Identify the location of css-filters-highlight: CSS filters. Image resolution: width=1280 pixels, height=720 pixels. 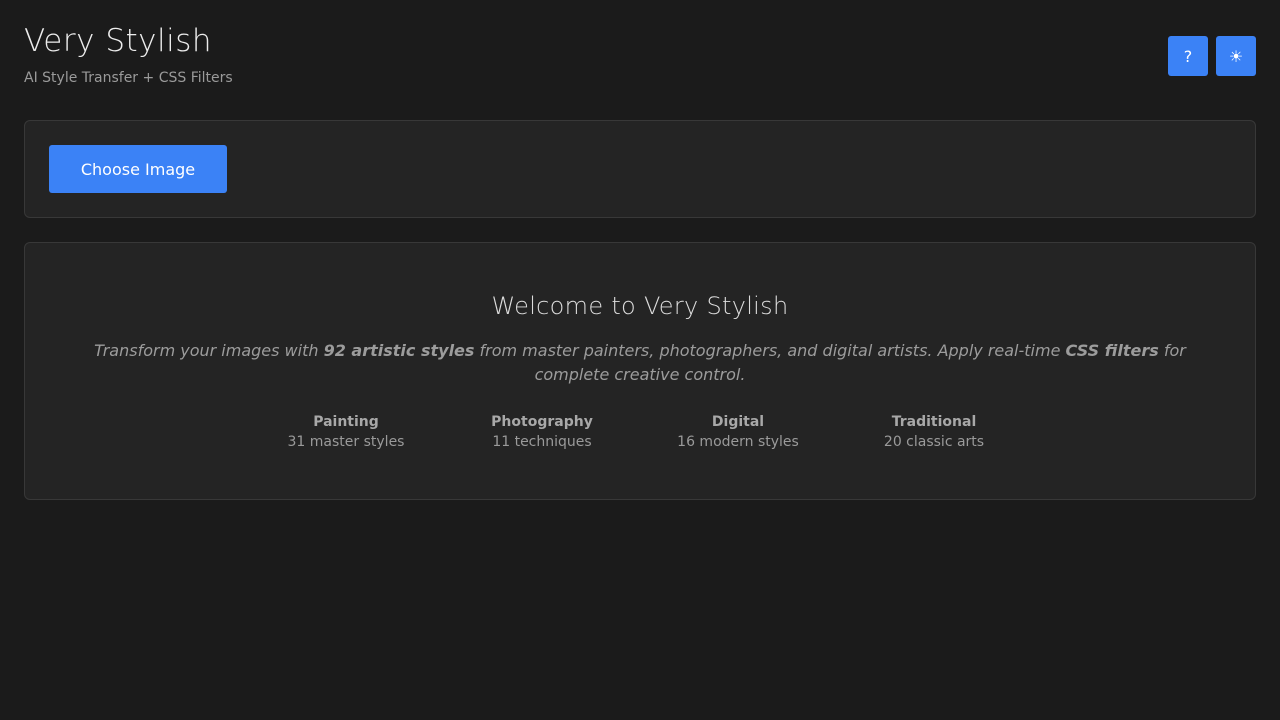
(1112, 350).